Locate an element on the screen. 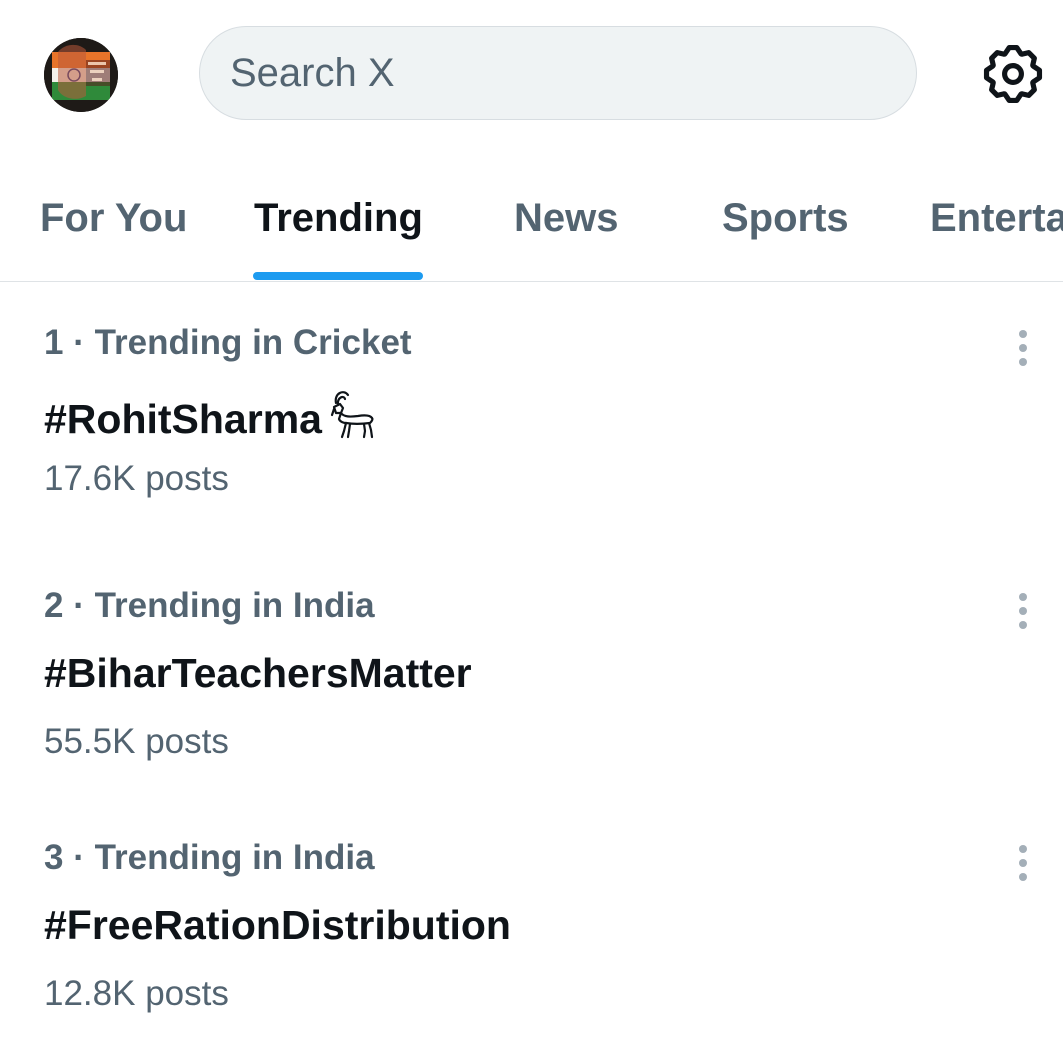  trend-post-count: 17.6K posts is located at coordinates (136, 478).